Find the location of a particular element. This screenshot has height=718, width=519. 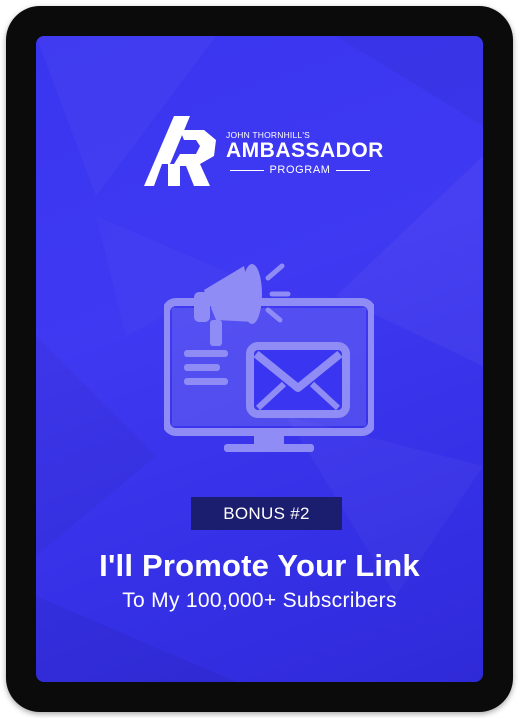

ambassador-program-logo: JOHN THORNHILL'S AMBASSADOR PROGRAM is located at coordinates (264, 148).